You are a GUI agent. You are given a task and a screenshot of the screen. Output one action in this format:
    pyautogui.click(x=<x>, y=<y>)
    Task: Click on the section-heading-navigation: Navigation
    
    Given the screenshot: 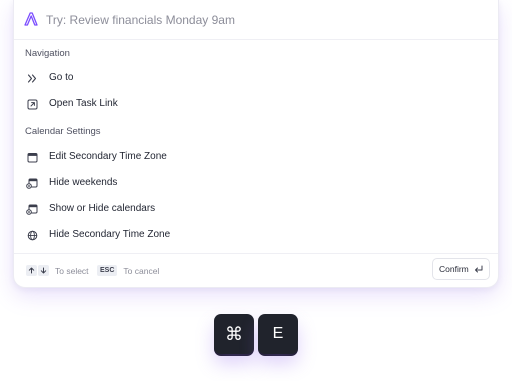 What is the action you would take?
    pyautogui.click(x=47, y=53)
    